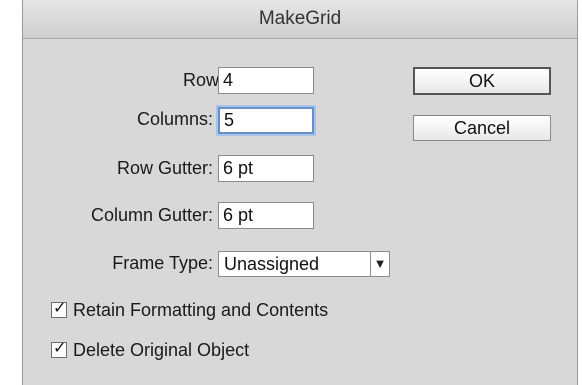 This screenshot has height=385, width=582. I want to click on retain-formatting-label: Retain Formatting and Contents, so click(201, 310).